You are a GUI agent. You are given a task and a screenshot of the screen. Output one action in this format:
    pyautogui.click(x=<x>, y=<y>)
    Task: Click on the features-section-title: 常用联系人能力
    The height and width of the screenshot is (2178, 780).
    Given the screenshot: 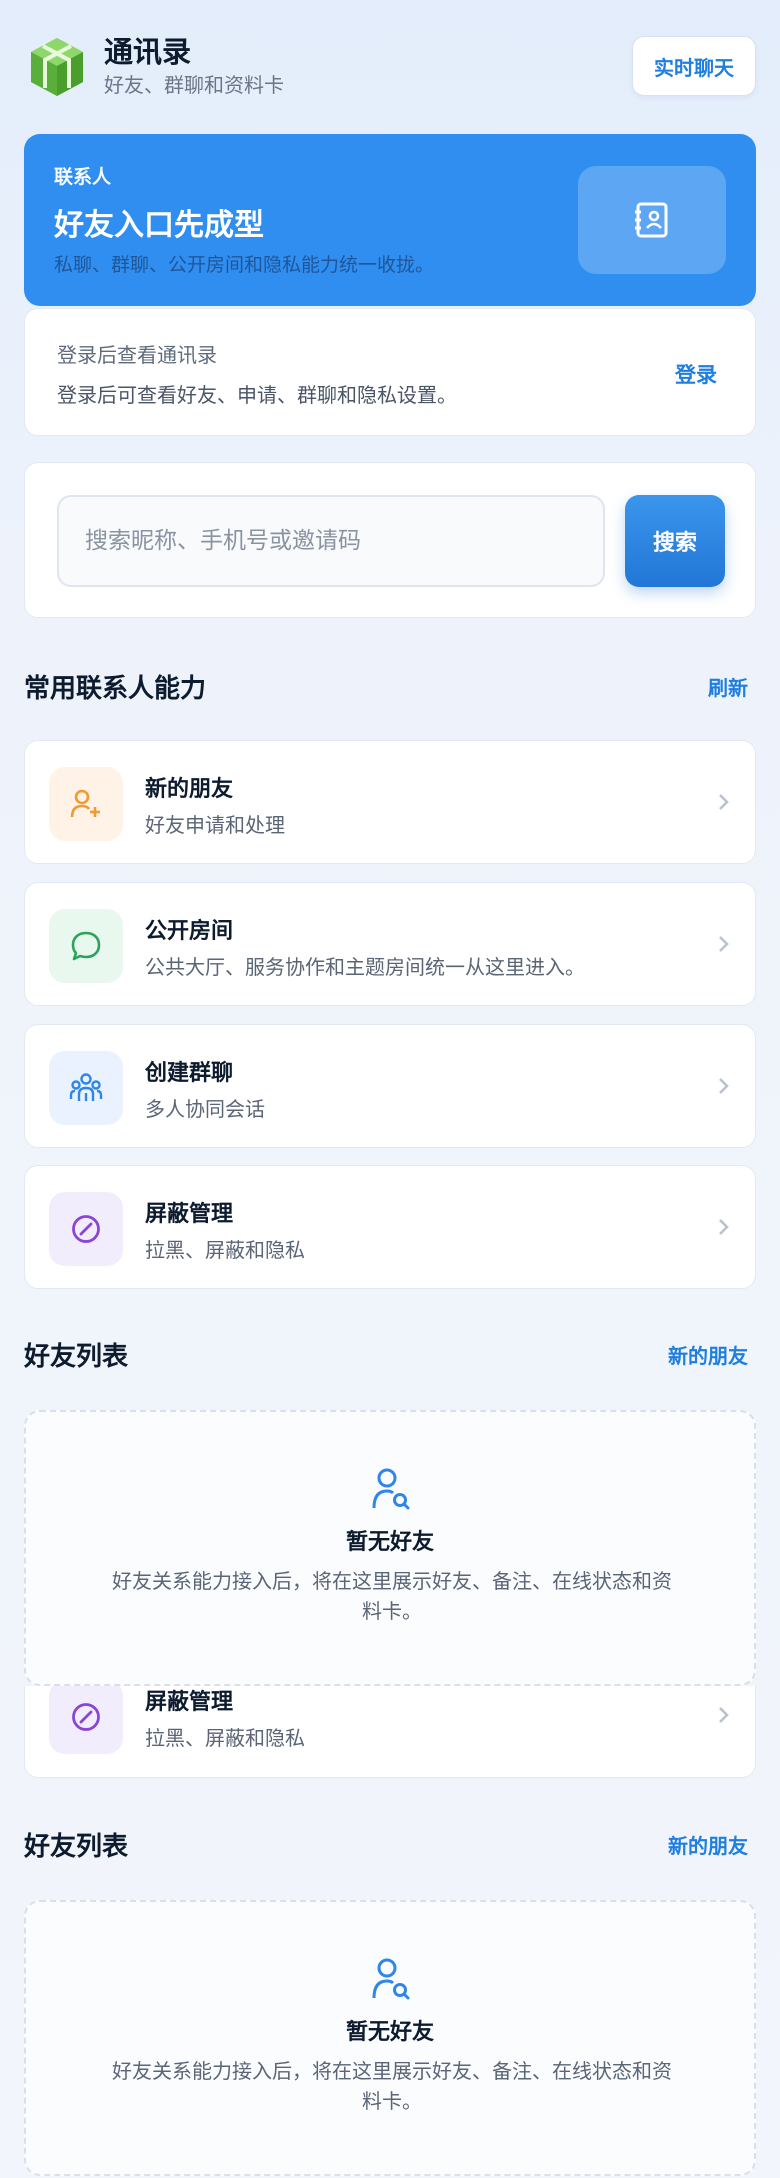 What is the action you would take?
    pyautogui.click(x=115, y=689)
    